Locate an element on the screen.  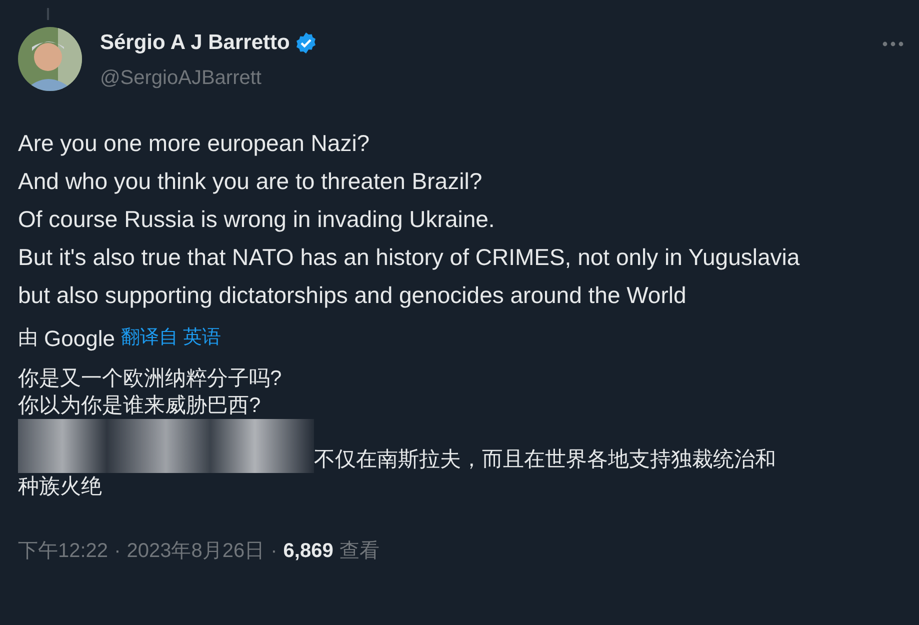
more-options-icon is located at coordinates (893, 44).